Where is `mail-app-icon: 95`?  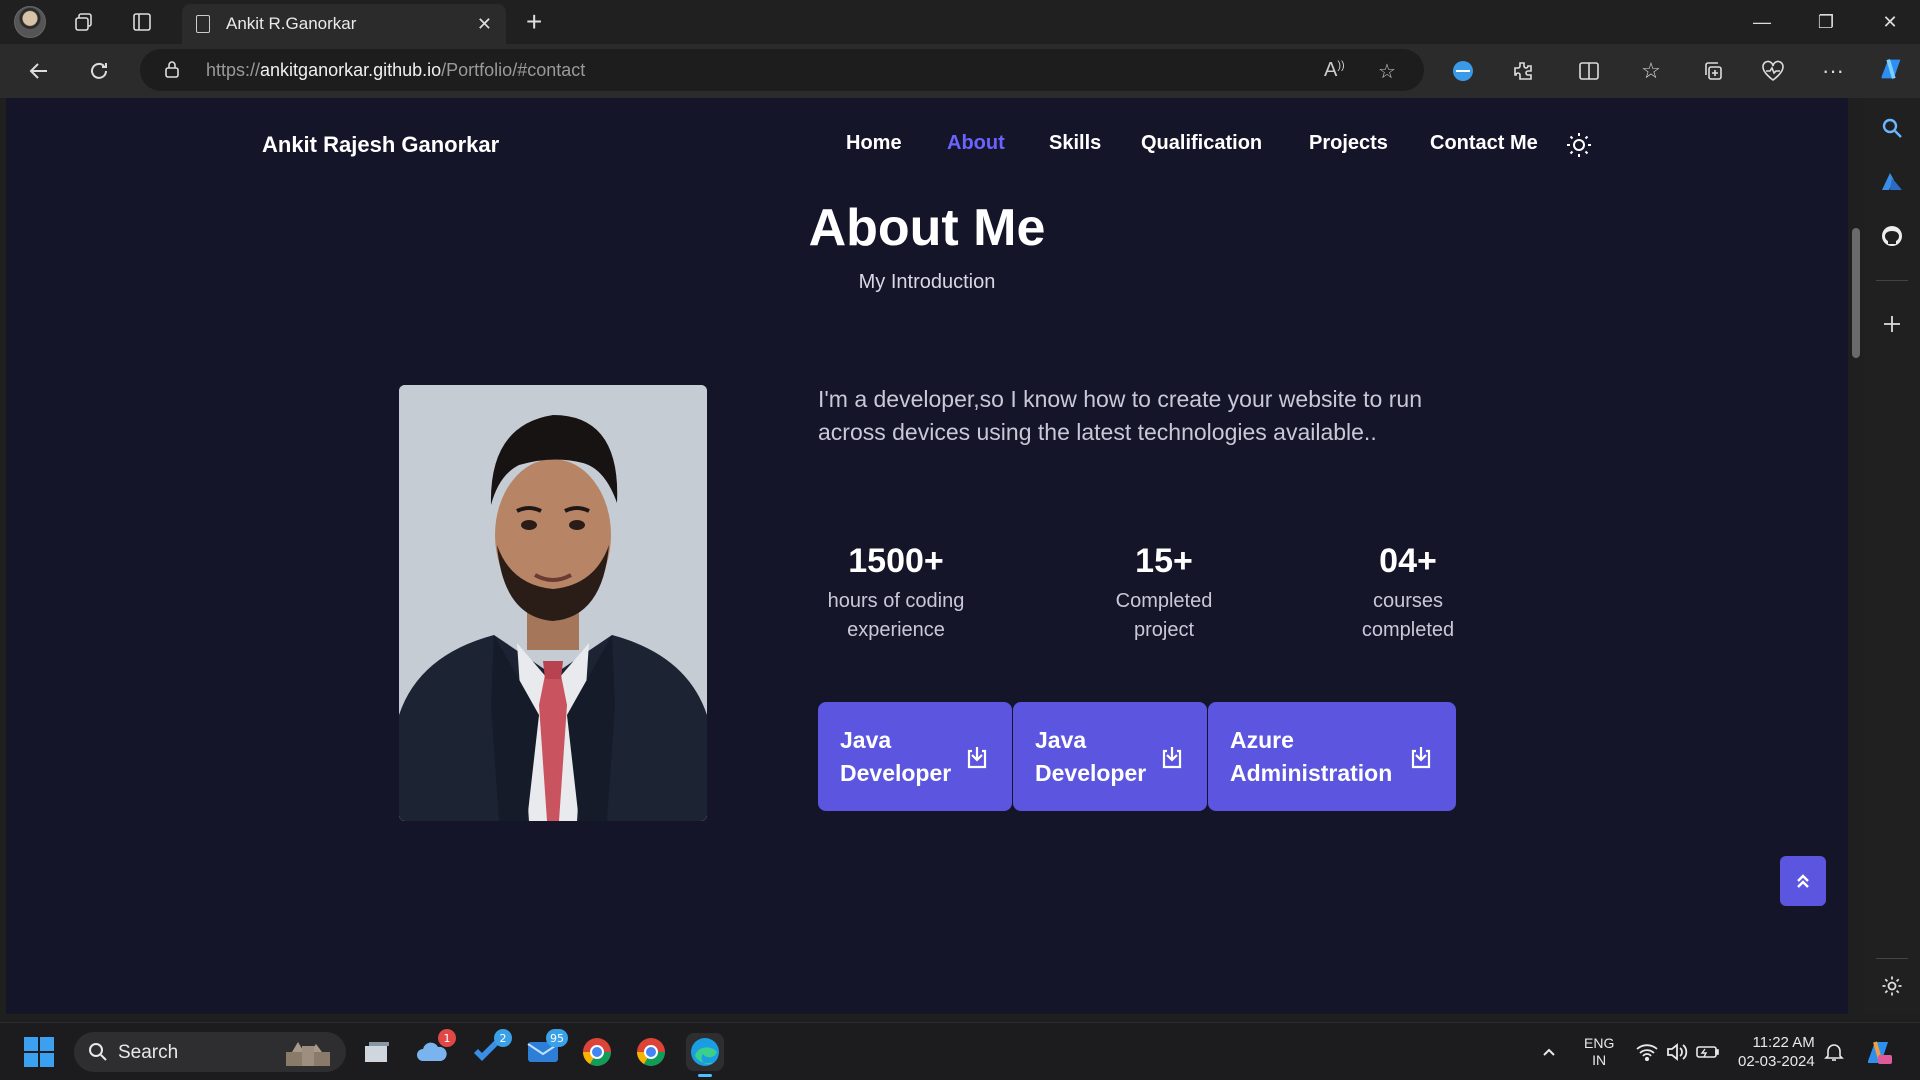 mail-app-icon: 95 is located at coordinates (546, 1050).